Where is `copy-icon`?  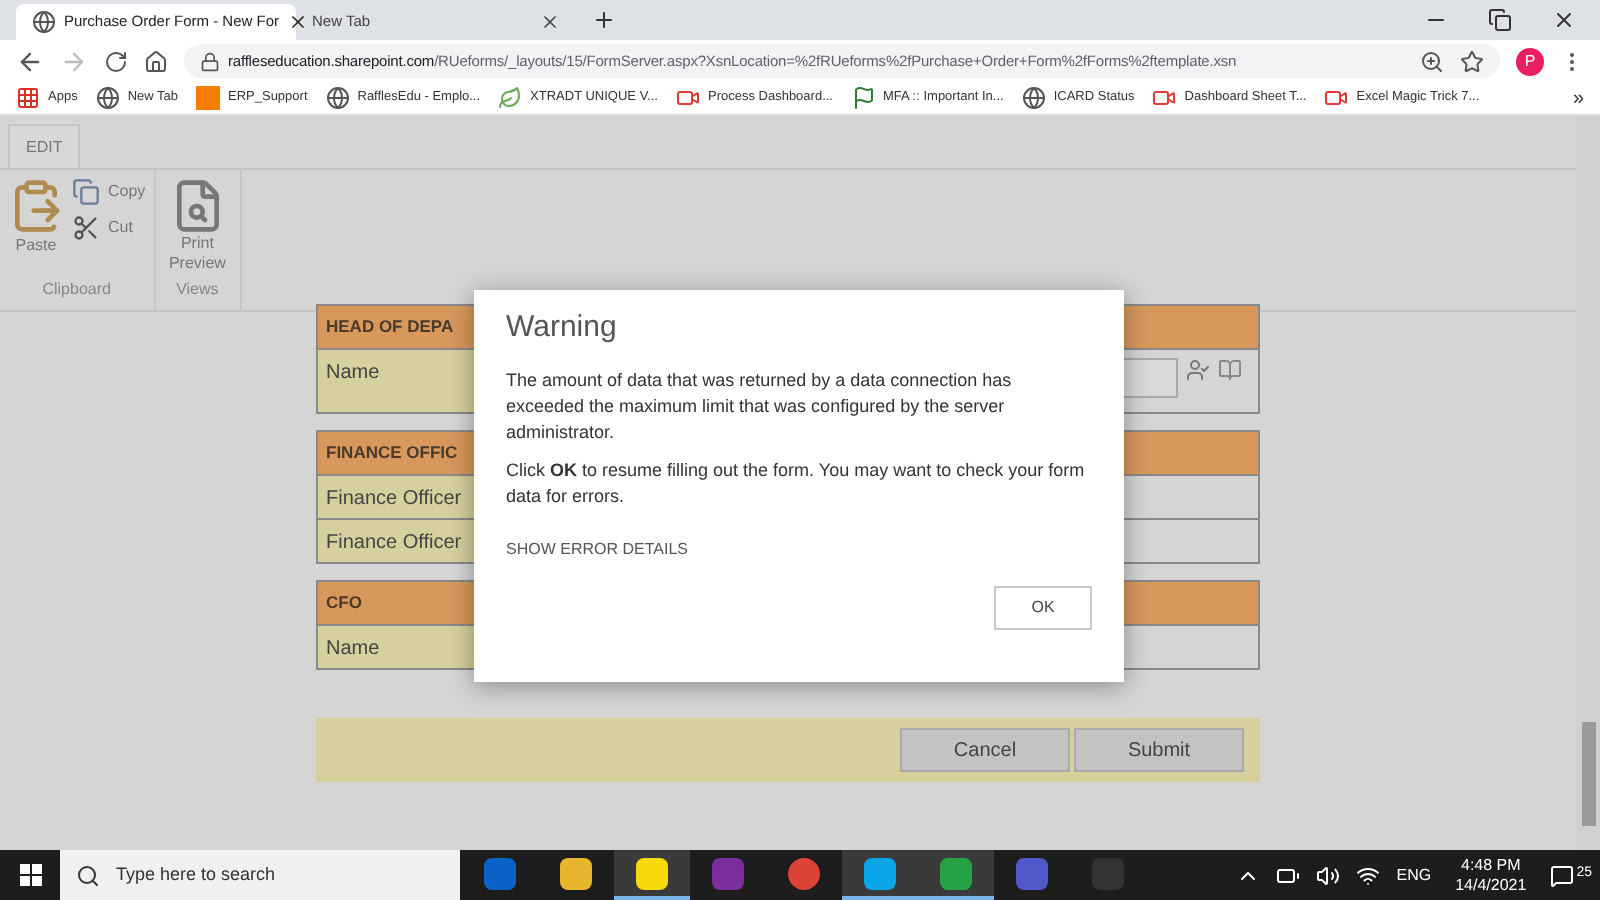 copy-icon is located at coordinates (86, 192).